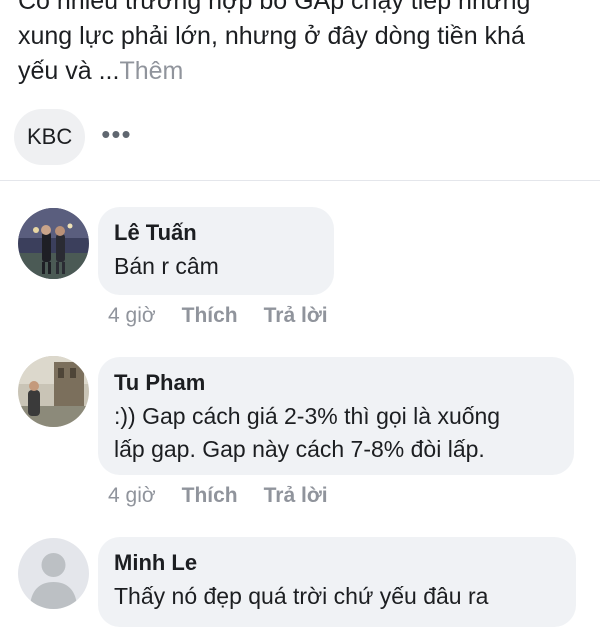  I want to click on comment-text-line: Bán r câm, so click(166, 266).